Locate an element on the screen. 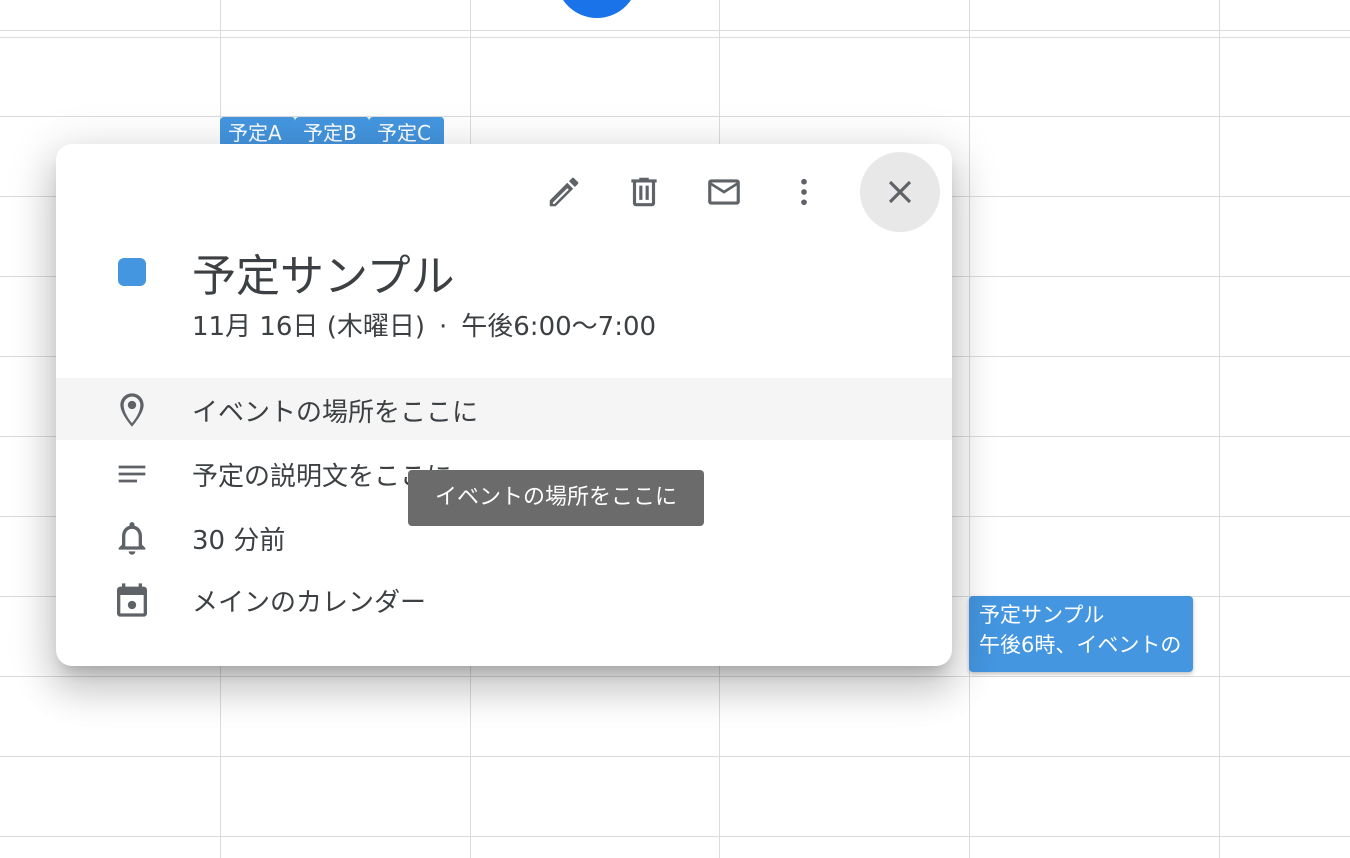 The height and width of the screenshot is (858, 1350). event-datetime: 11月 16日 (木曜日) · 午後6:00～7:00 is located at coordinates (424, 324).